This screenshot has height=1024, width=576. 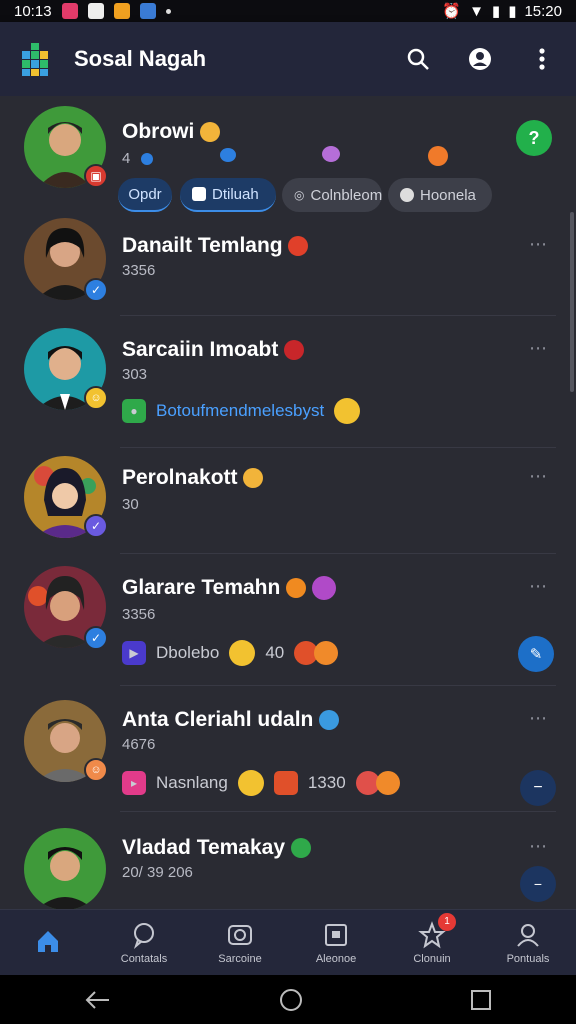 What do you see at coordinates (538, 788) in the screenshot?
I see `collapse-button: −` at bounding box center [538, 788].